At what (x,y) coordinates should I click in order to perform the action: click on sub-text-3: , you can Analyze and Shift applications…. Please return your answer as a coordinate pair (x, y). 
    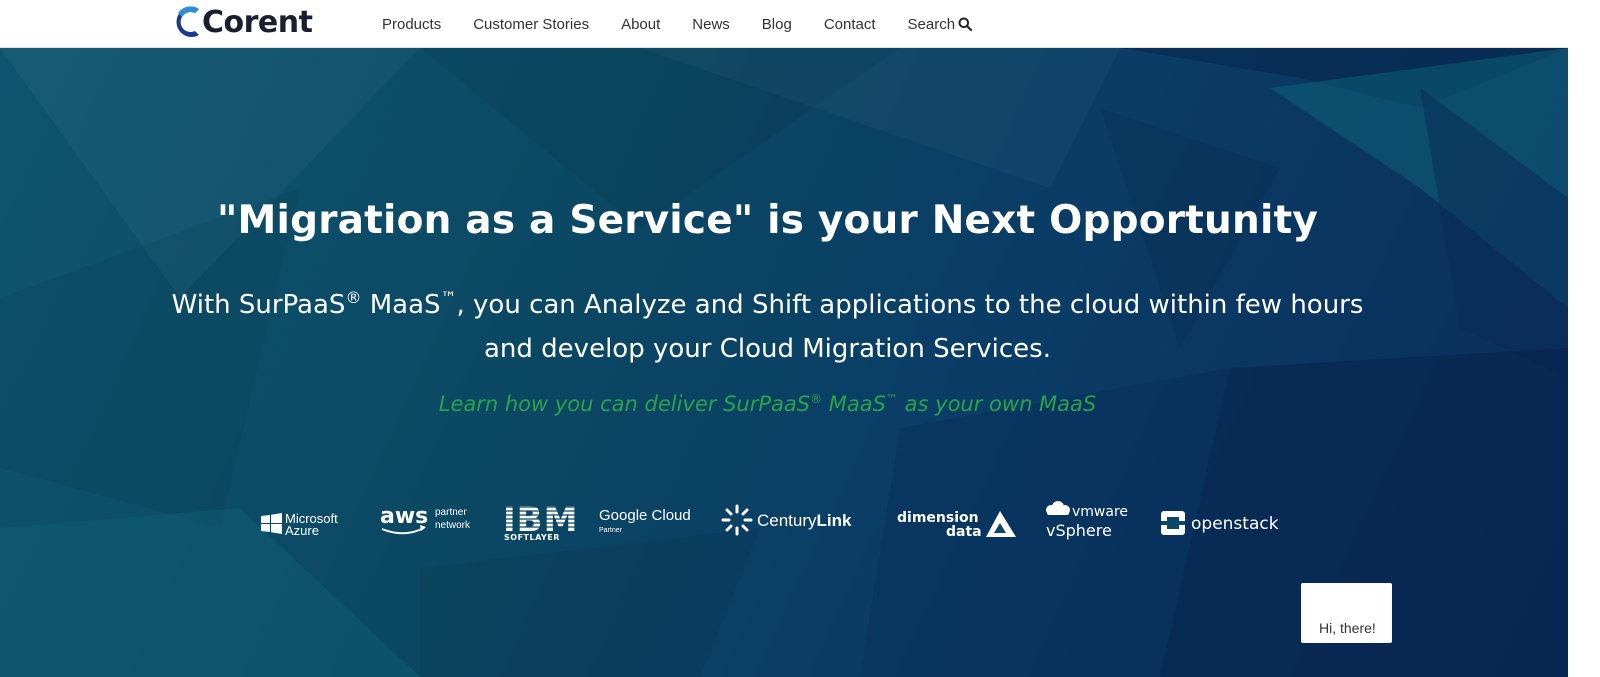
    Looking at the image, I should click on (910, 327).